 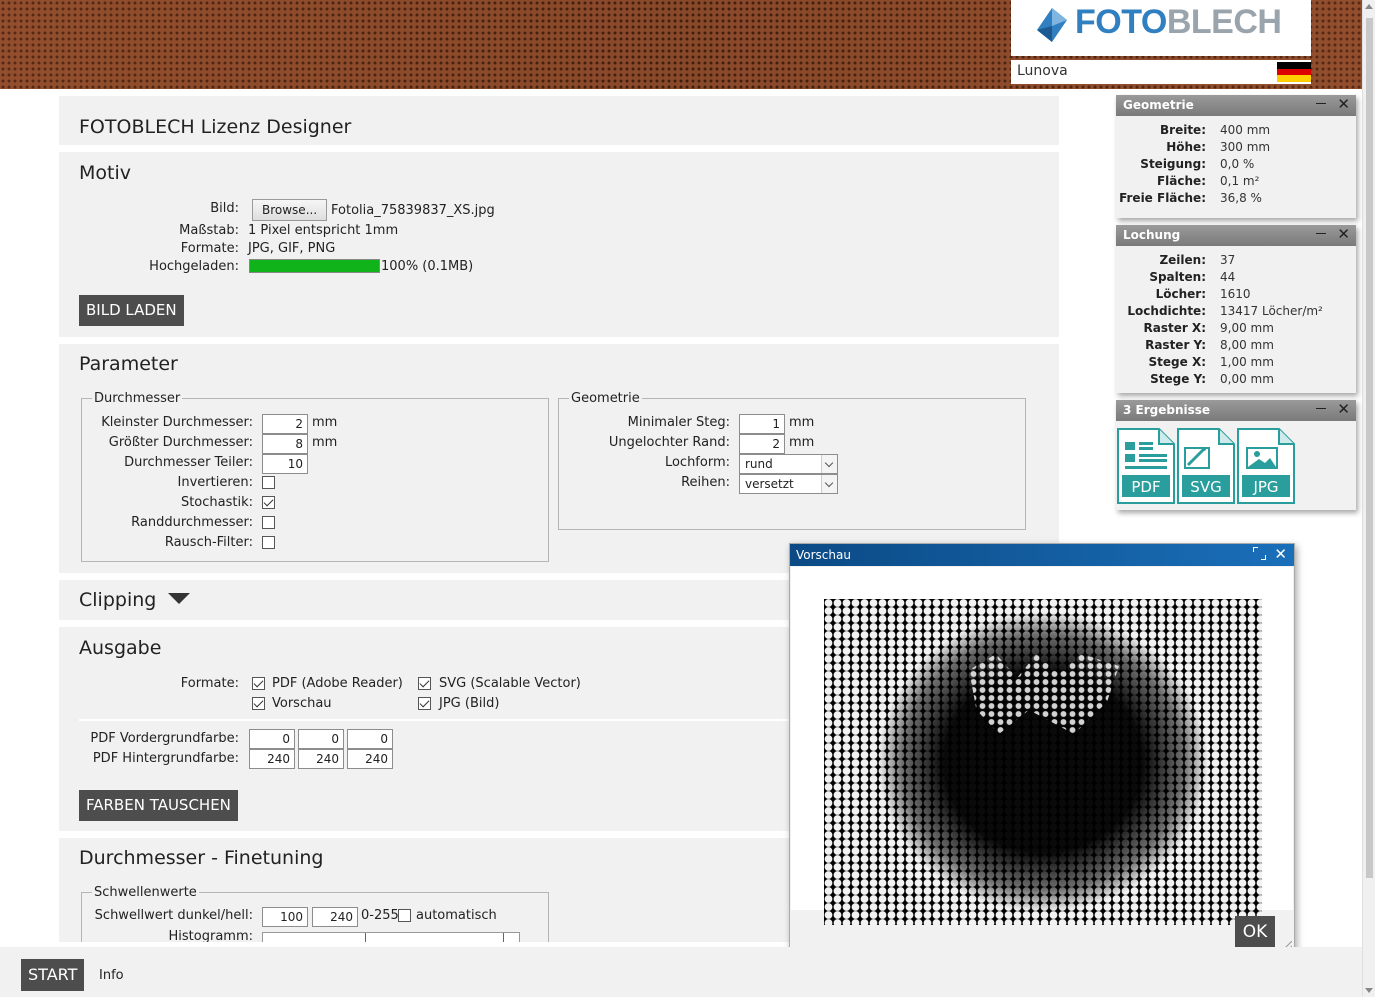 I want to click on minimaler-steg-input: 1, so click(x=762, y=424).